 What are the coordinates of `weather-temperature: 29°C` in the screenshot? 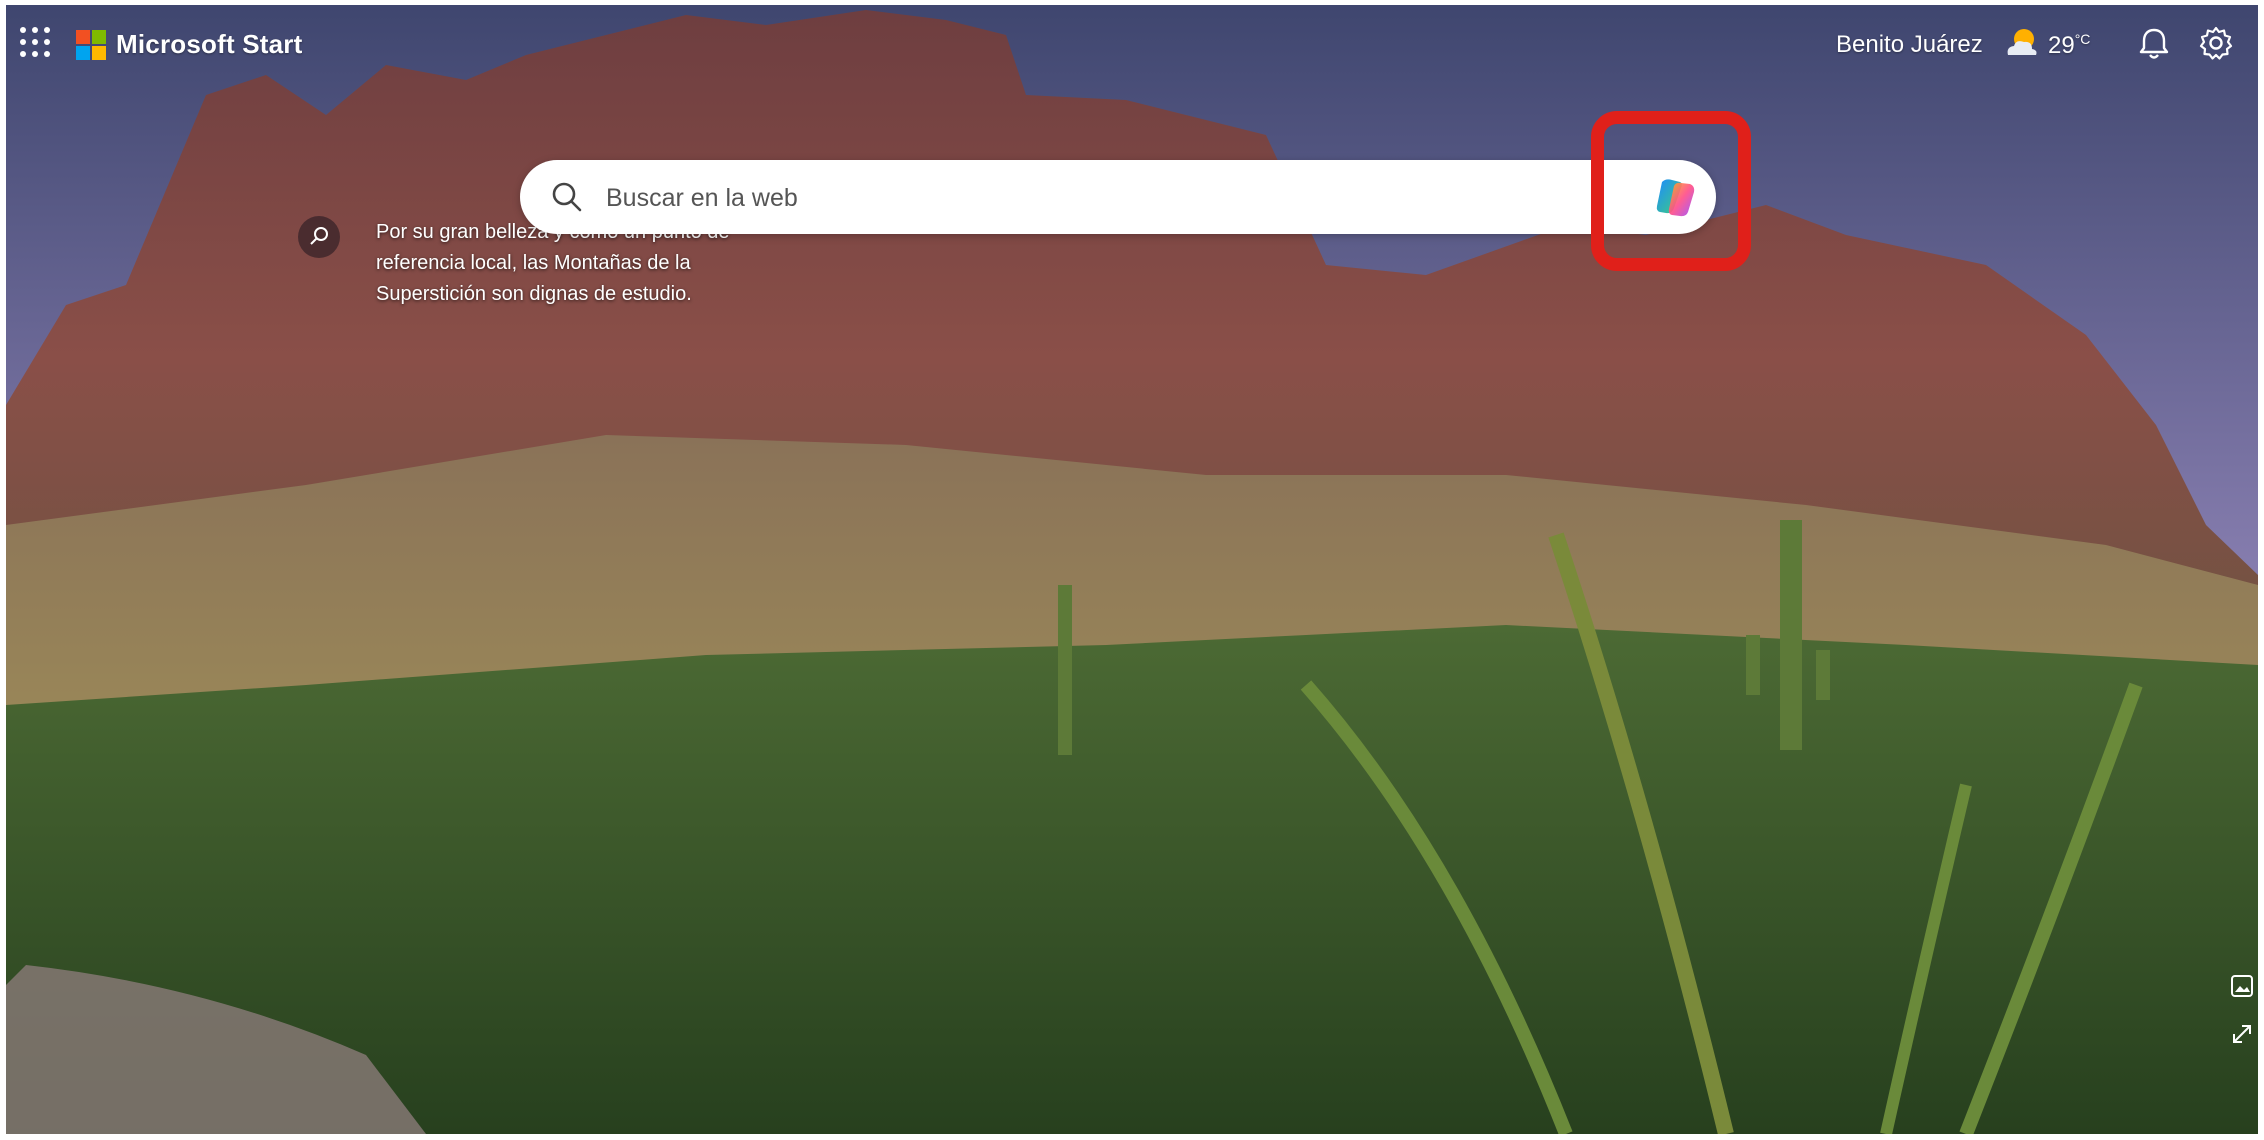 It's located at (2069, 45).